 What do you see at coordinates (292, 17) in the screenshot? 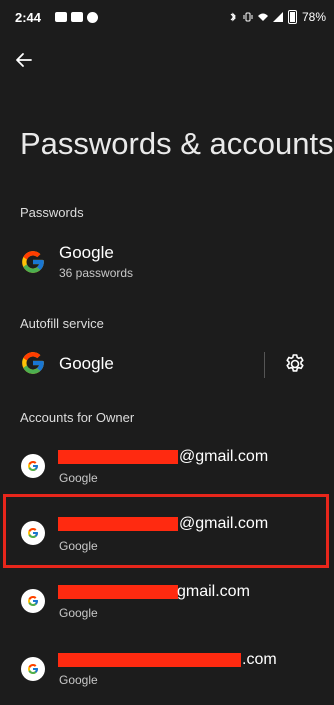
I see `battery-icon` at bounding box center [292, 17].